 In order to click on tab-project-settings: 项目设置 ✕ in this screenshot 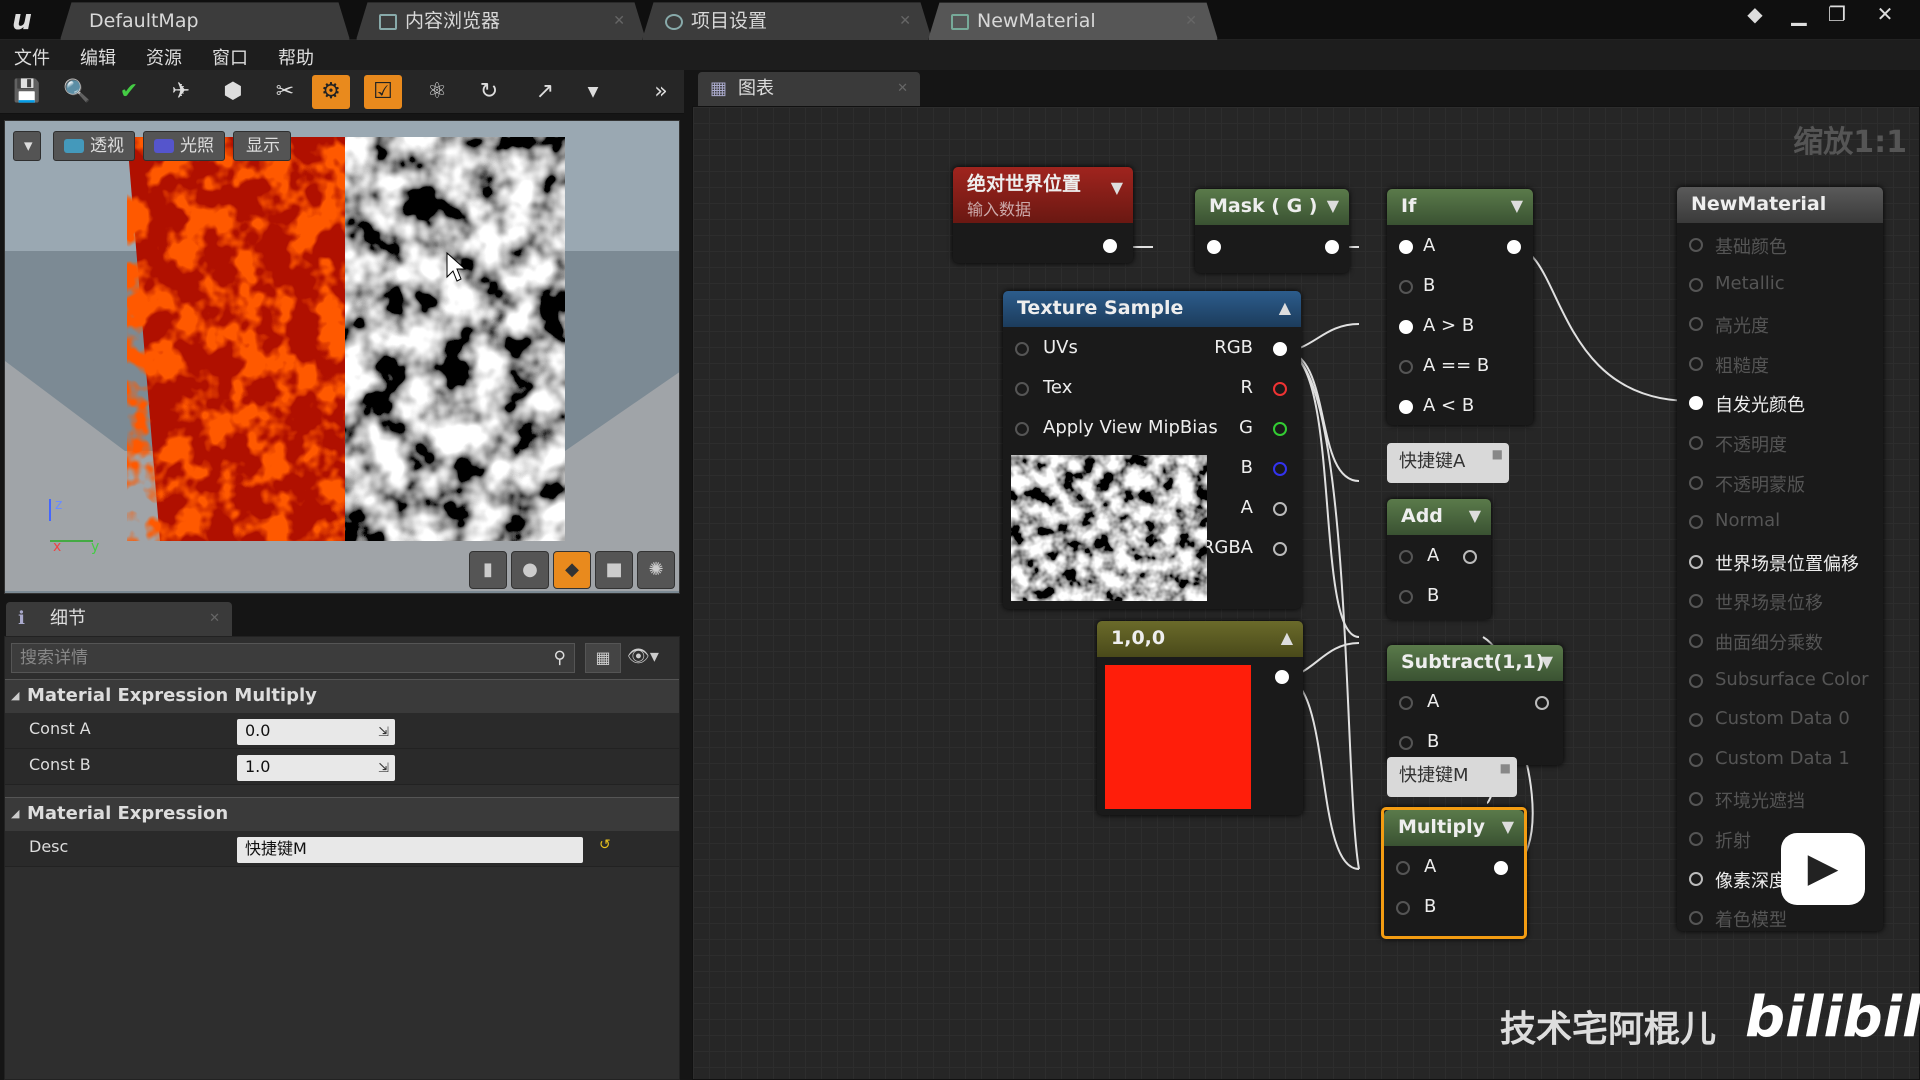, I will do `click(787, 21)`.